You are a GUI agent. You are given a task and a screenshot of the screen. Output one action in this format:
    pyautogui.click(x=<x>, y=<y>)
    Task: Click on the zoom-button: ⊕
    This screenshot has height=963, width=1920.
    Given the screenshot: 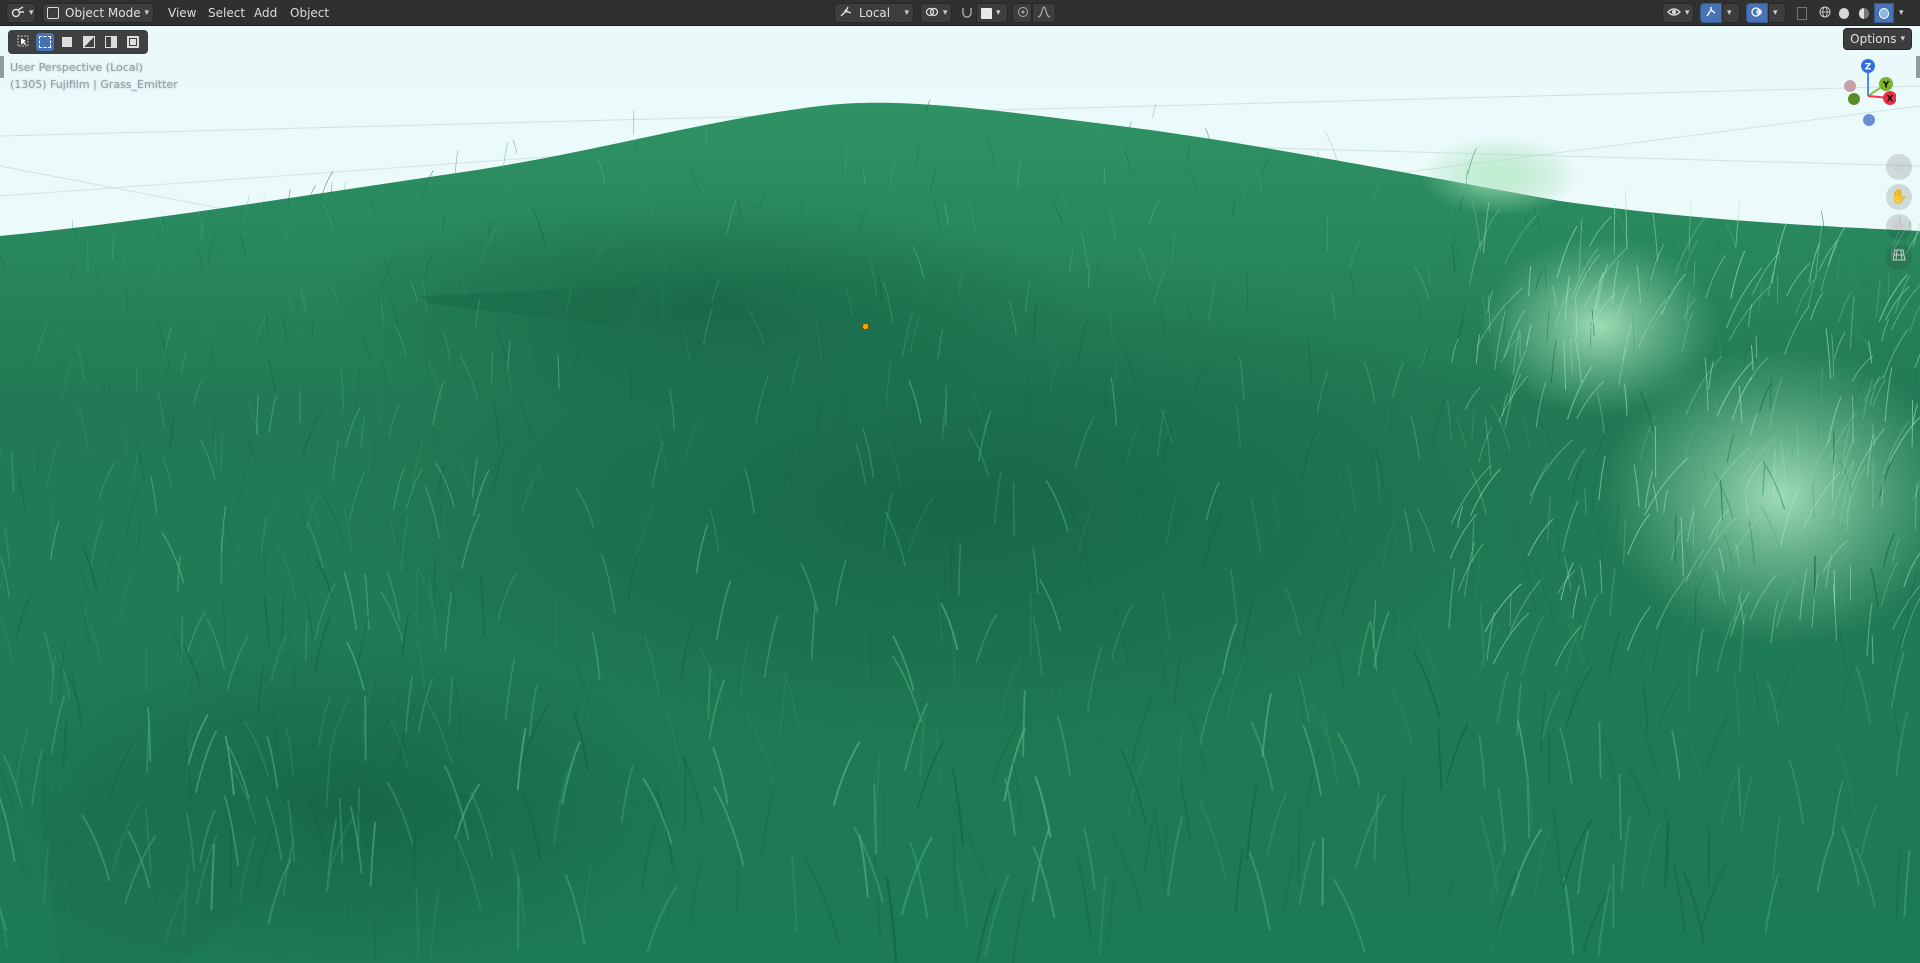 What is the action you would take?
    pyautogui.click(x=1899, y=167)
    